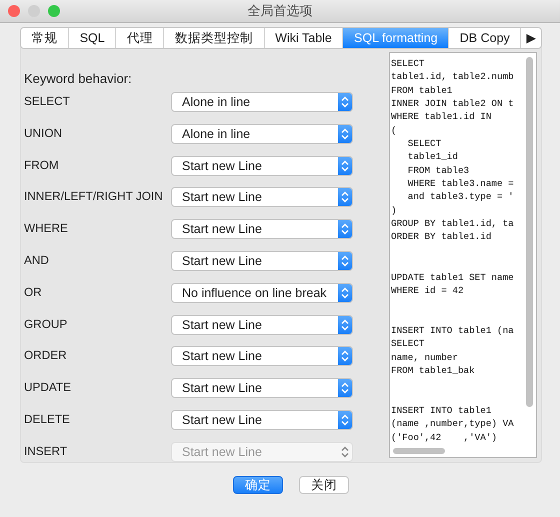  Describe the element at coordinates (262, 292) in the screenshot. I see `dropdown: No influence on line break` at that location.